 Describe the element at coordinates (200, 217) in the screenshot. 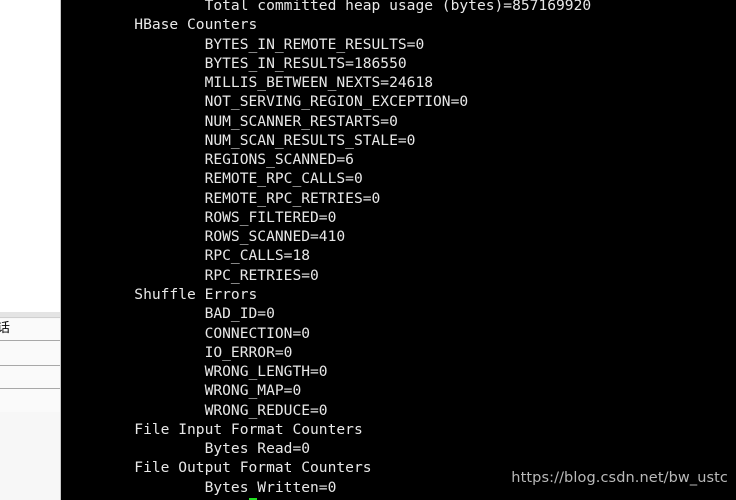

I see `terminal-line: ROWS_FILTERED=0` at that location.